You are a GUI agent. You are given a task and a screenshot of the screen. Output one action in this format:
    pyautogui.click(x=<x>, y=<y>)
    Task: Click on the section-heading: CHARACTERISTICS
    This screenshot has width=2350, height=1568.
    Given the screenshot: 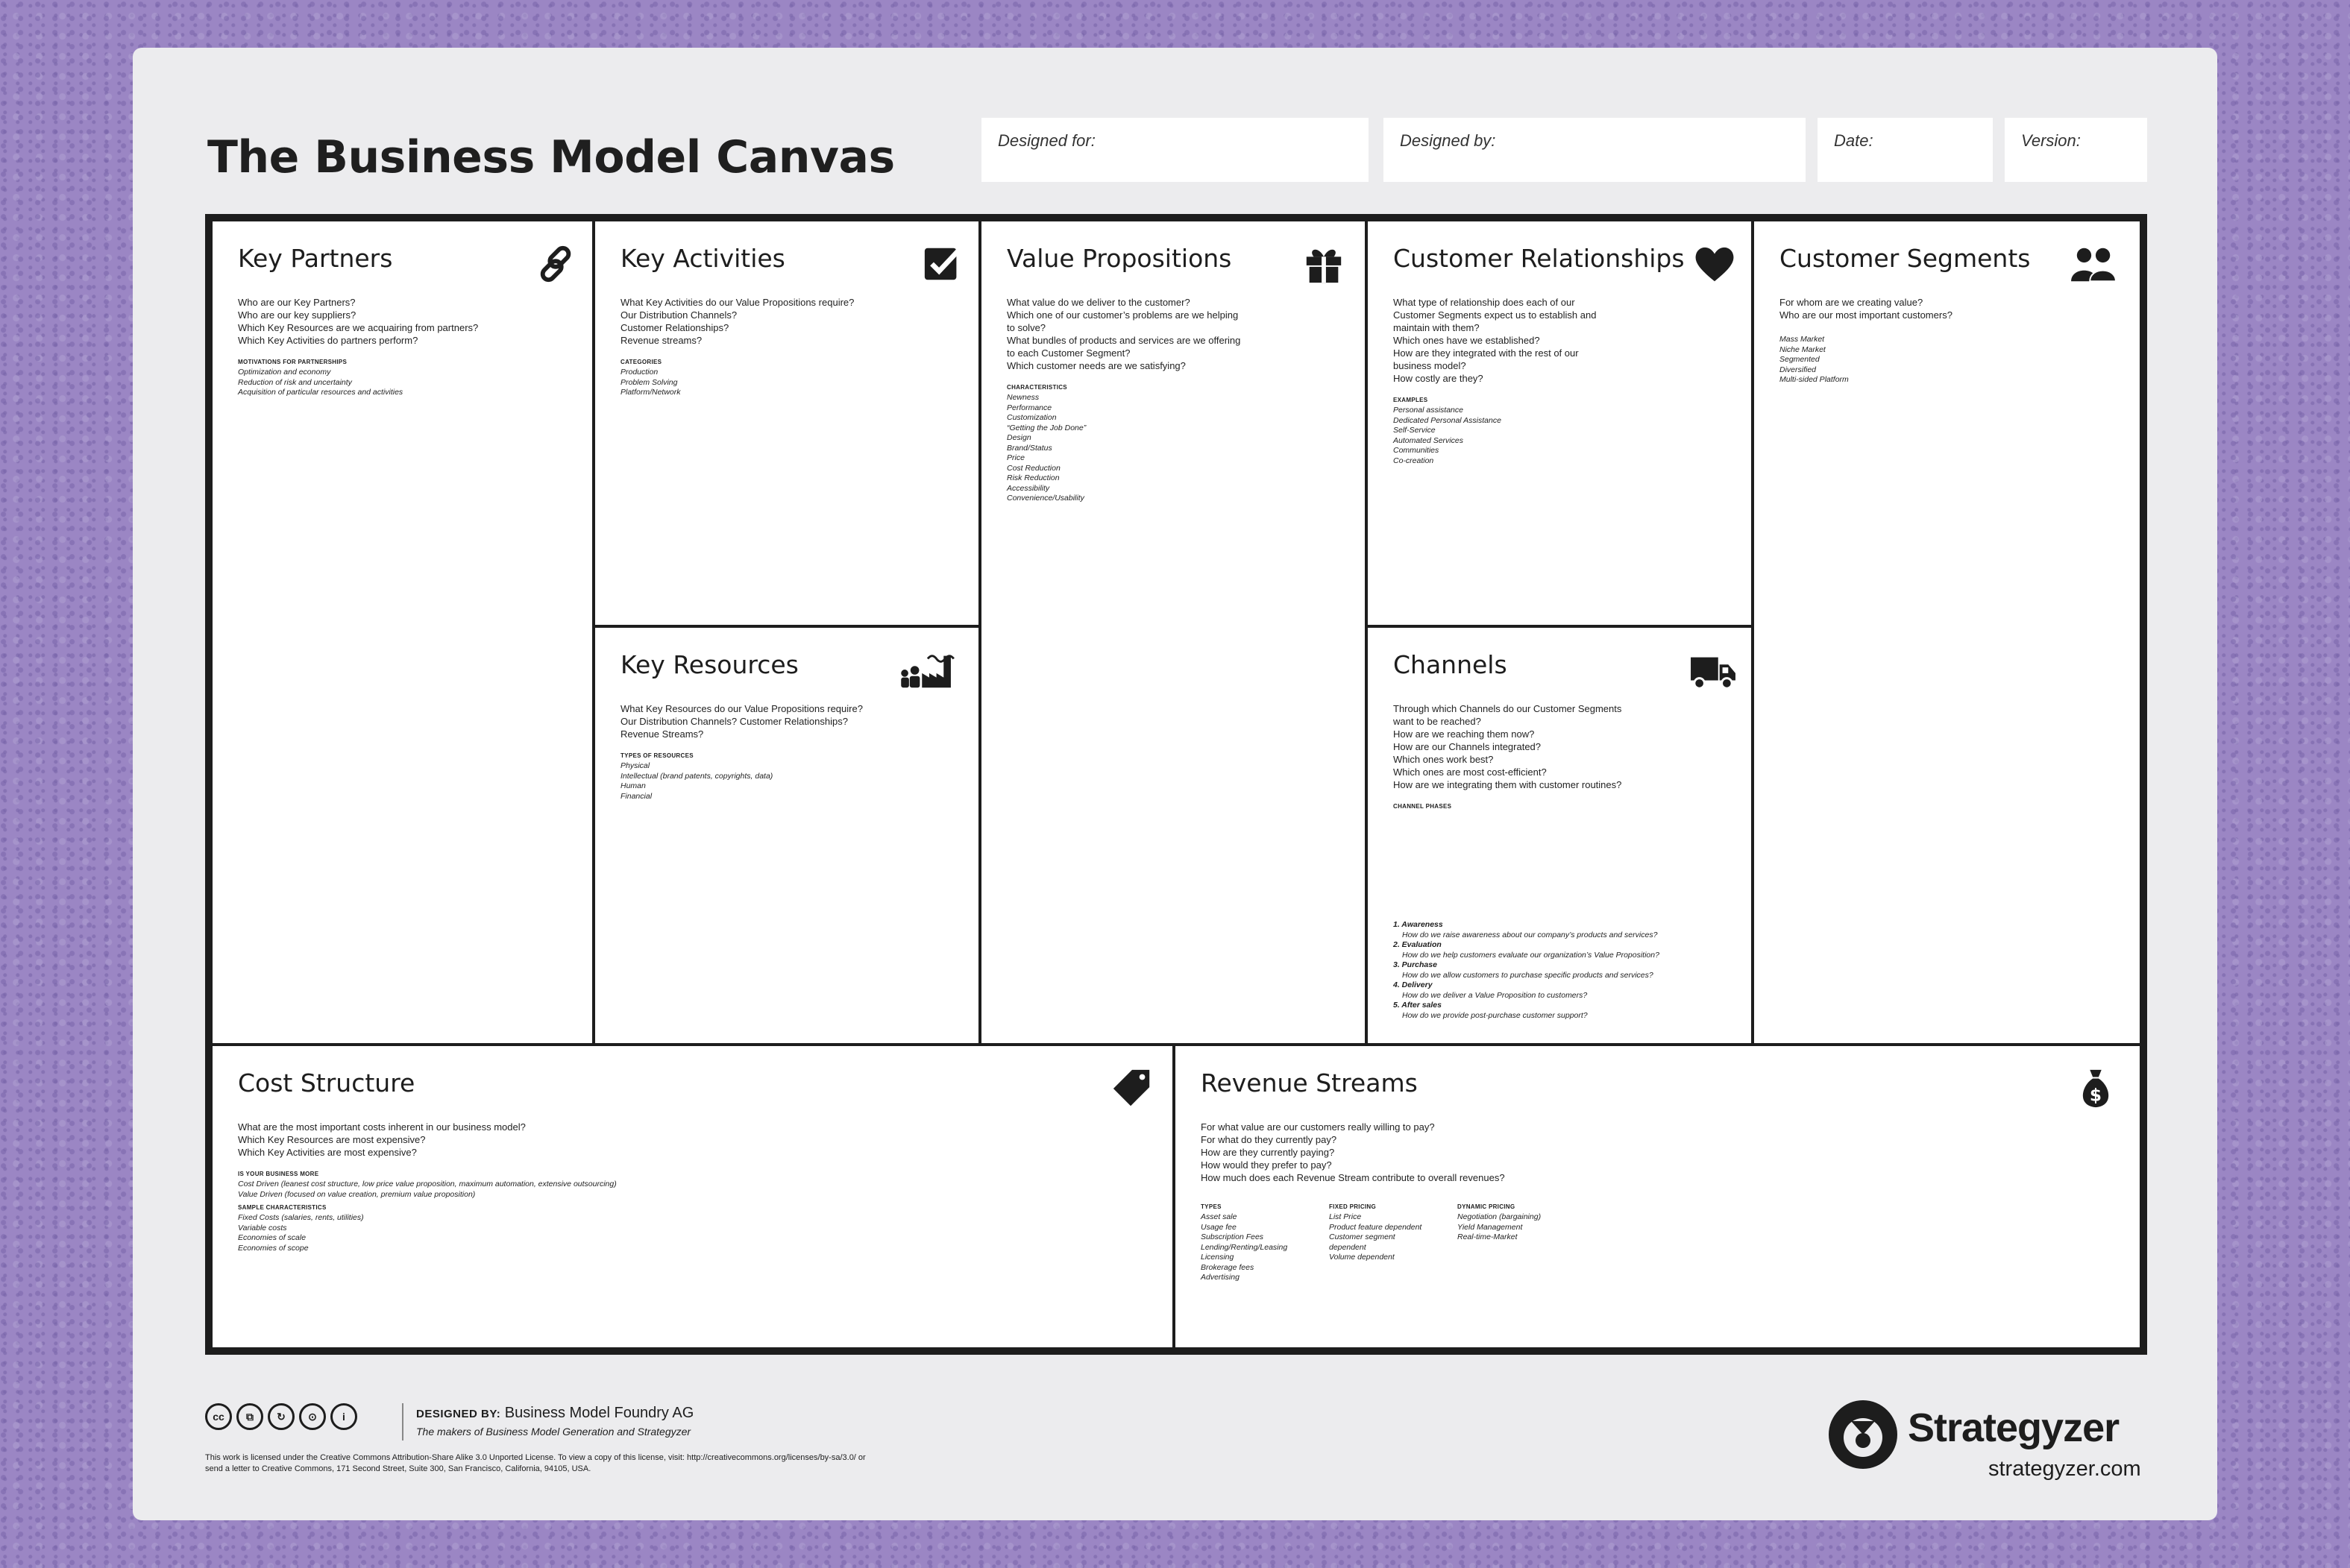 What is the action you would take?
    pyautogui.click(x=1037, y=387)
    